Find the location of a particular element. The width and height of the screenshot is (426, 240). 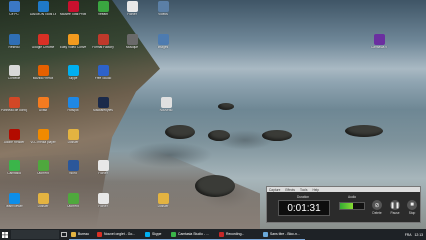

desktop-icon-label: Panneau de configuration is located at coordinates (14, 110).